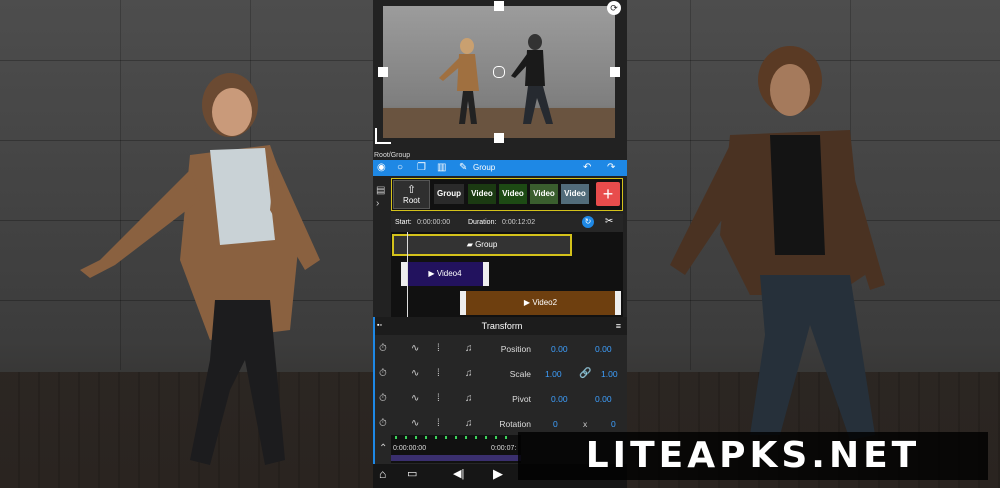  I want to click on crosshair-icon, so click(499, 72).